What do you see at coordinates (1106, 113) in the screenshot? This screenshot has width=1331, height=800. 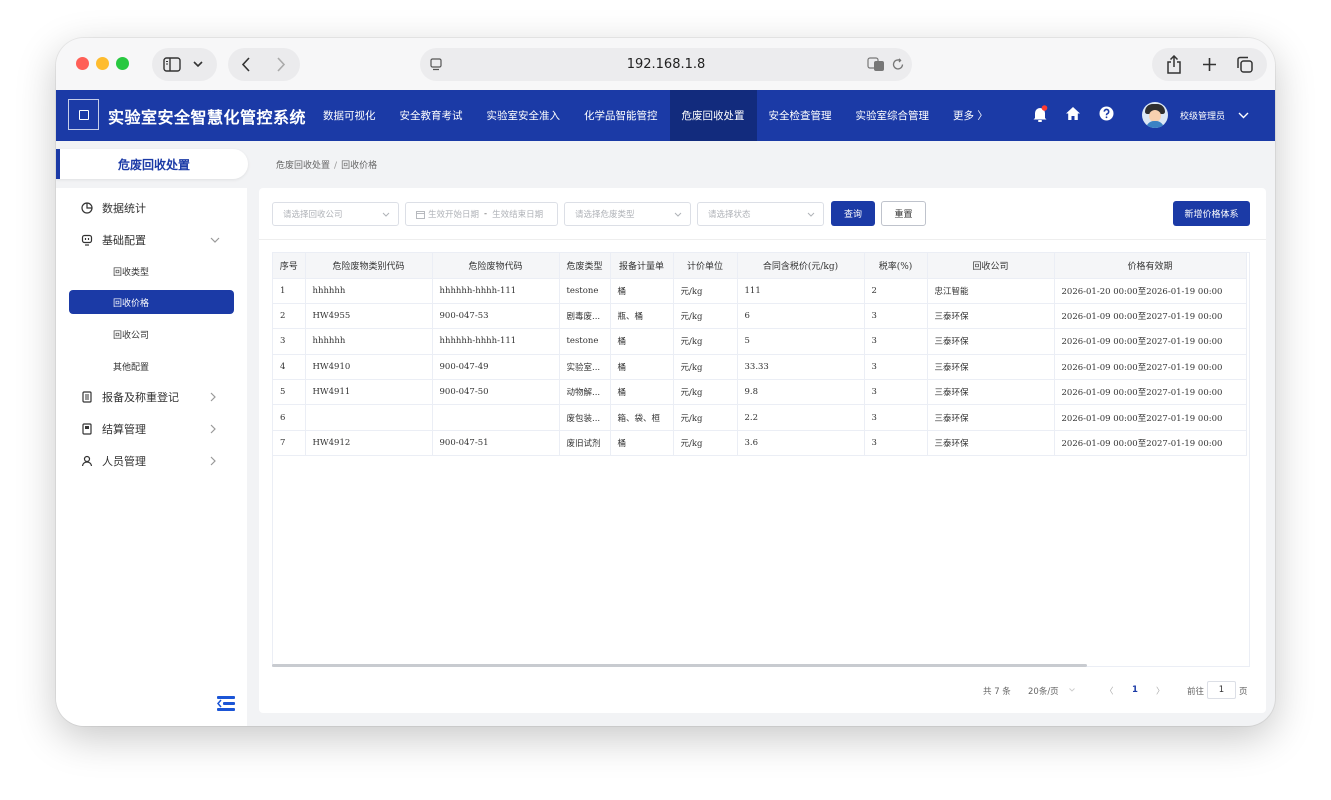 I see `help-icon` at bounding box center [1106, 113].